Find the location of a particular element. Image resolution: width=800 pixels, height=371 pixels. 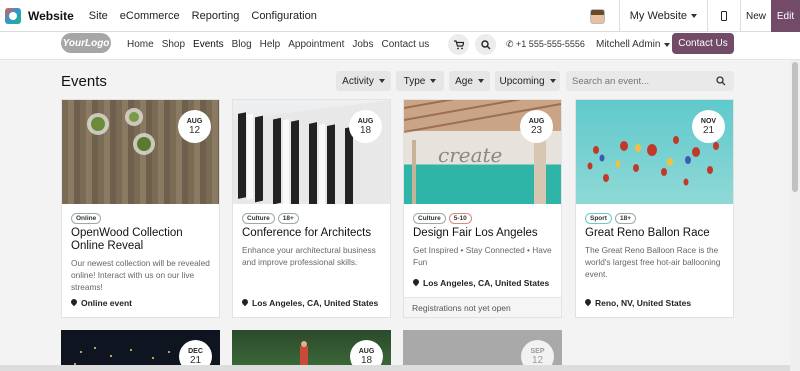

contact-us-button: Contact Us is located at coordinates (703, 43).